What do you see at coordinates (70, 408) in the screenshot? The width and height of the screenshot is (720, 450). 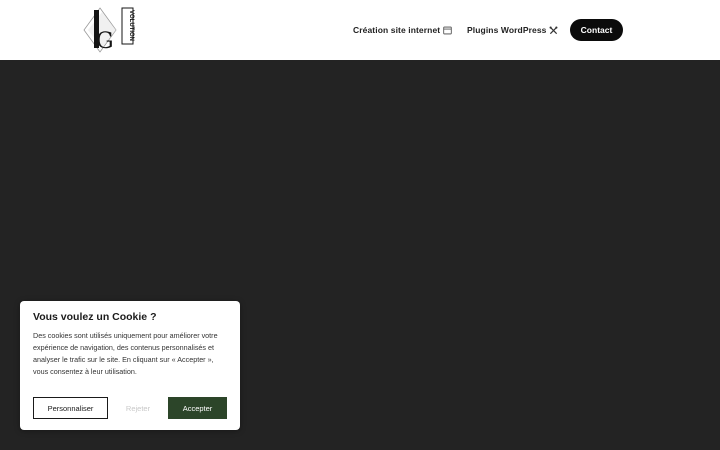 I see `customize-button: Personnaliser` at bounding box center [70, 408].